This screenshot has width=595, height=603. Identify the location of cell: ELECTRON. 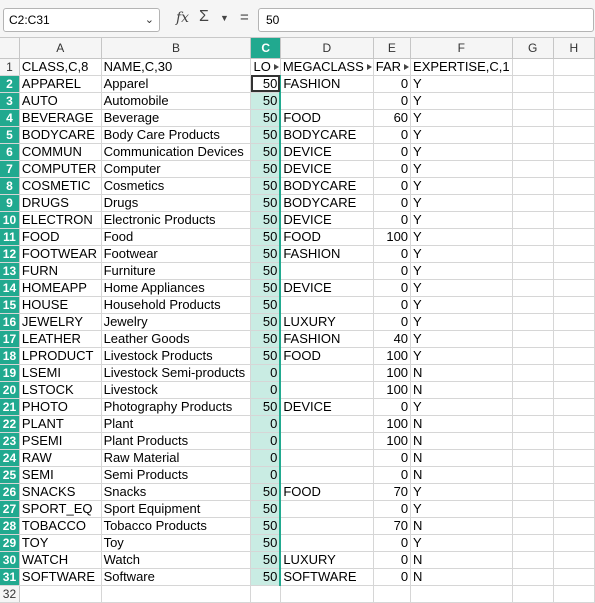
(60, 220).